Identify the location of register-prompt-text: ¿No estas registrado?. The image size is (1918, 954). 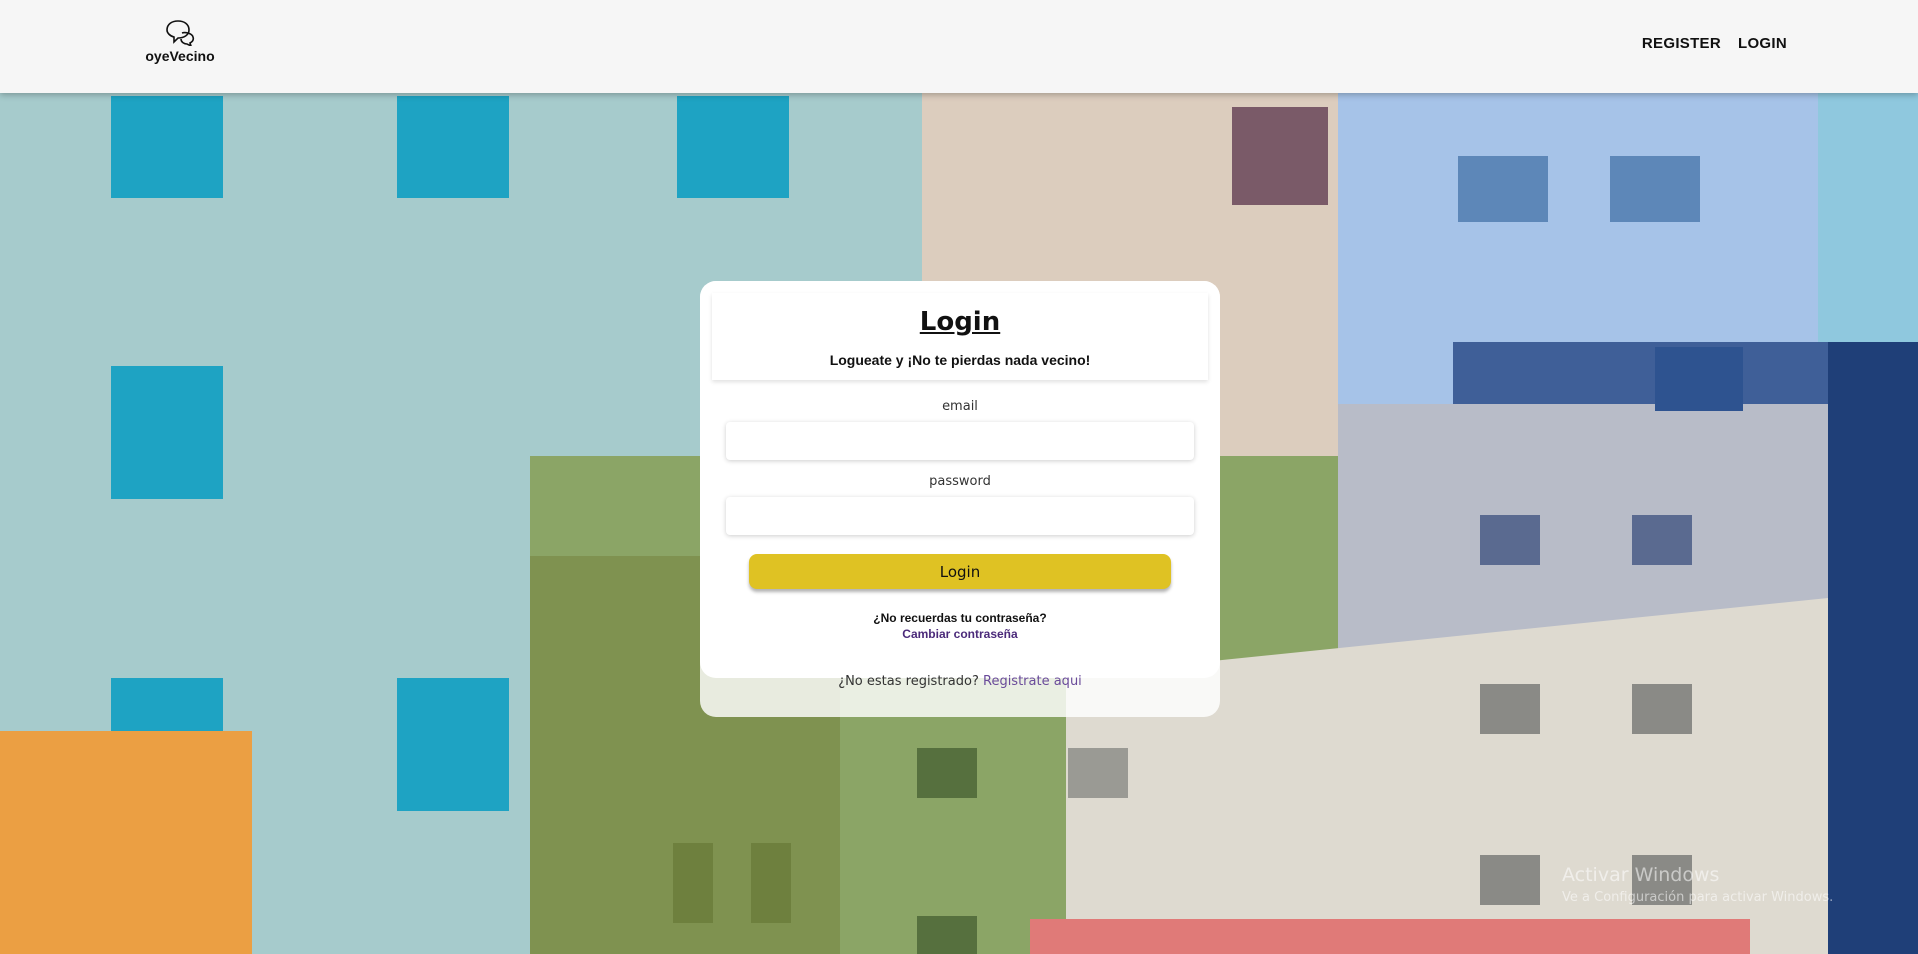
(908, 681).